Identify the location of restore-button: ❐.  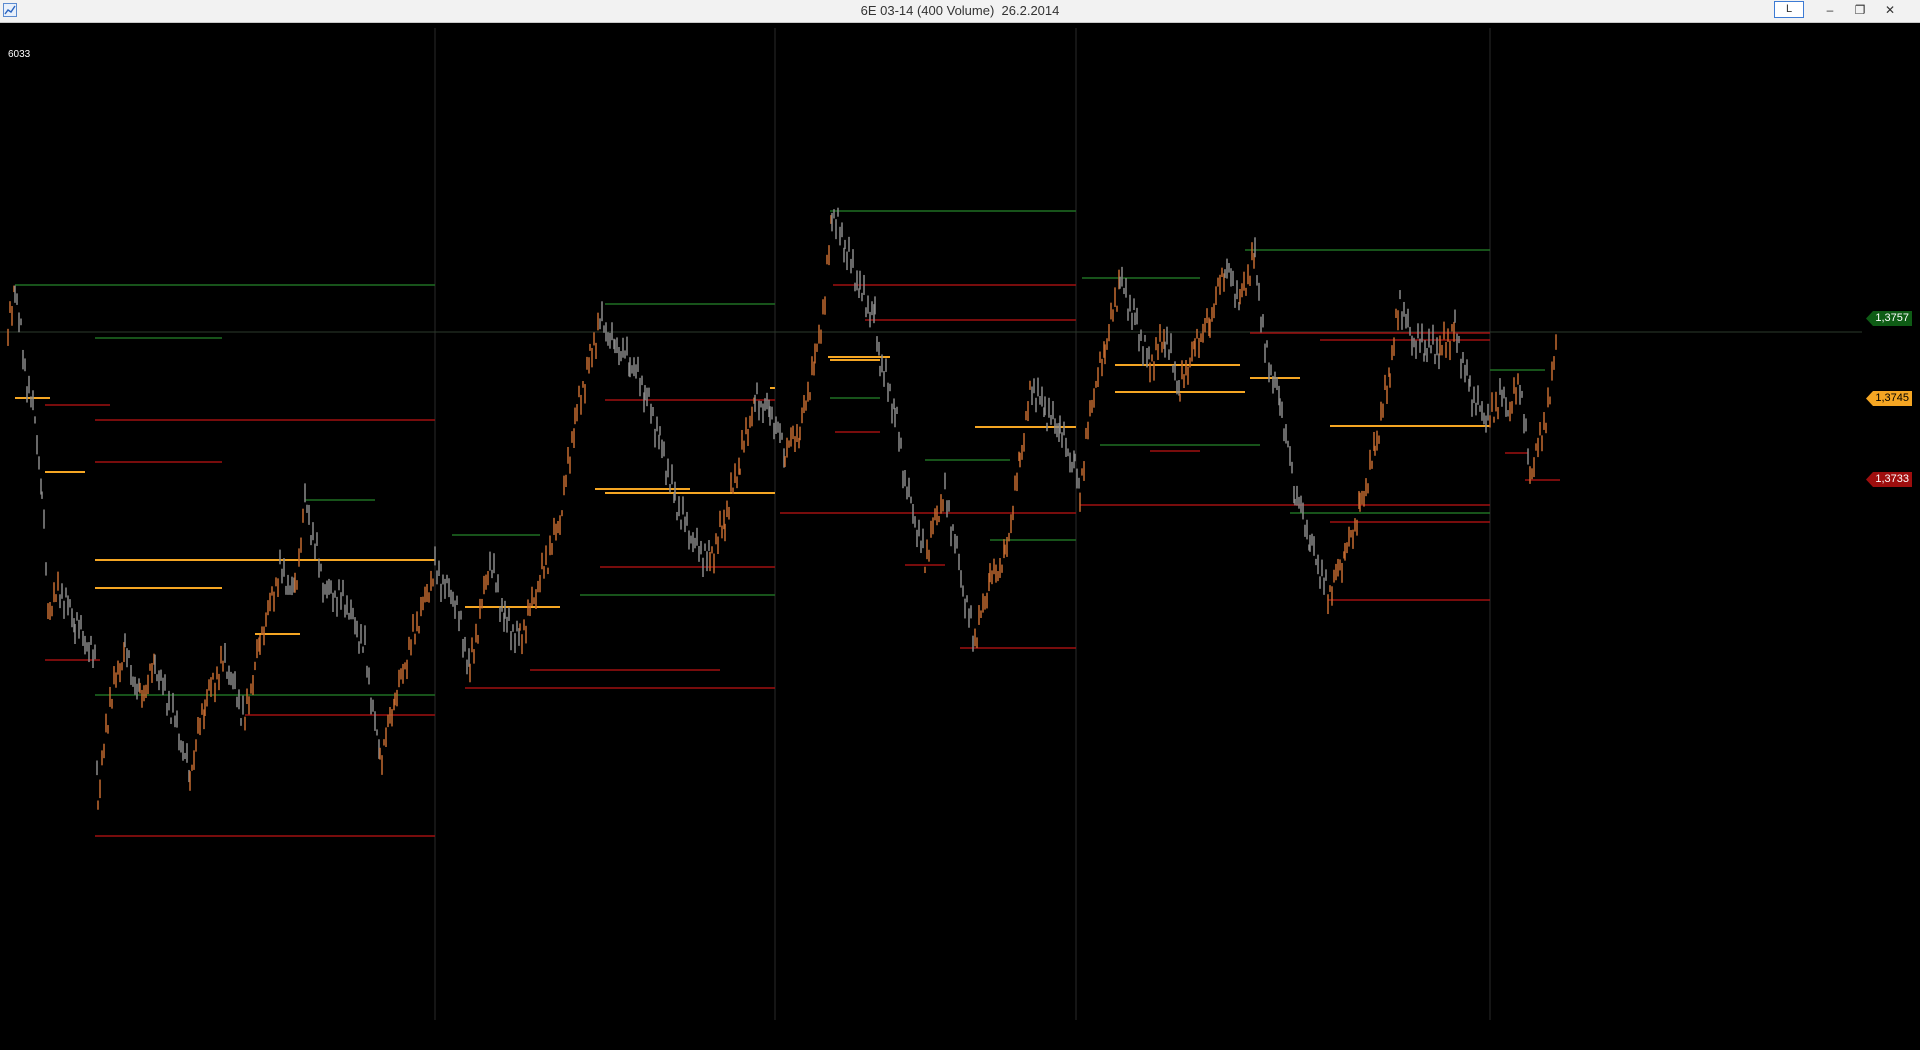
(1860, 10).